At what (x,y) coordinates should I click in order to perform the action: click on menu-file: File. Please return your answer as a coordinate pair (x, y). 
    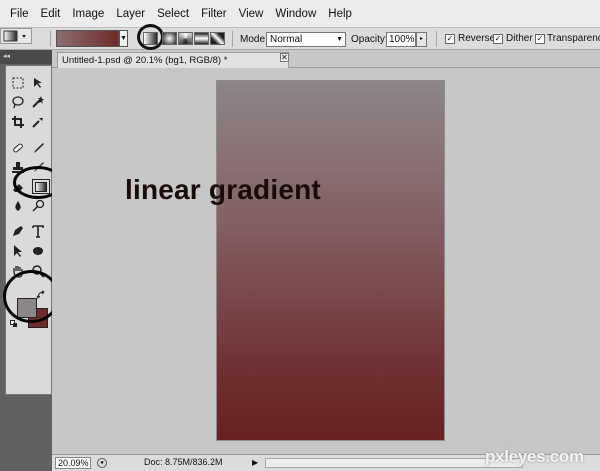
    Looking at the image, I should click on (17, 14).